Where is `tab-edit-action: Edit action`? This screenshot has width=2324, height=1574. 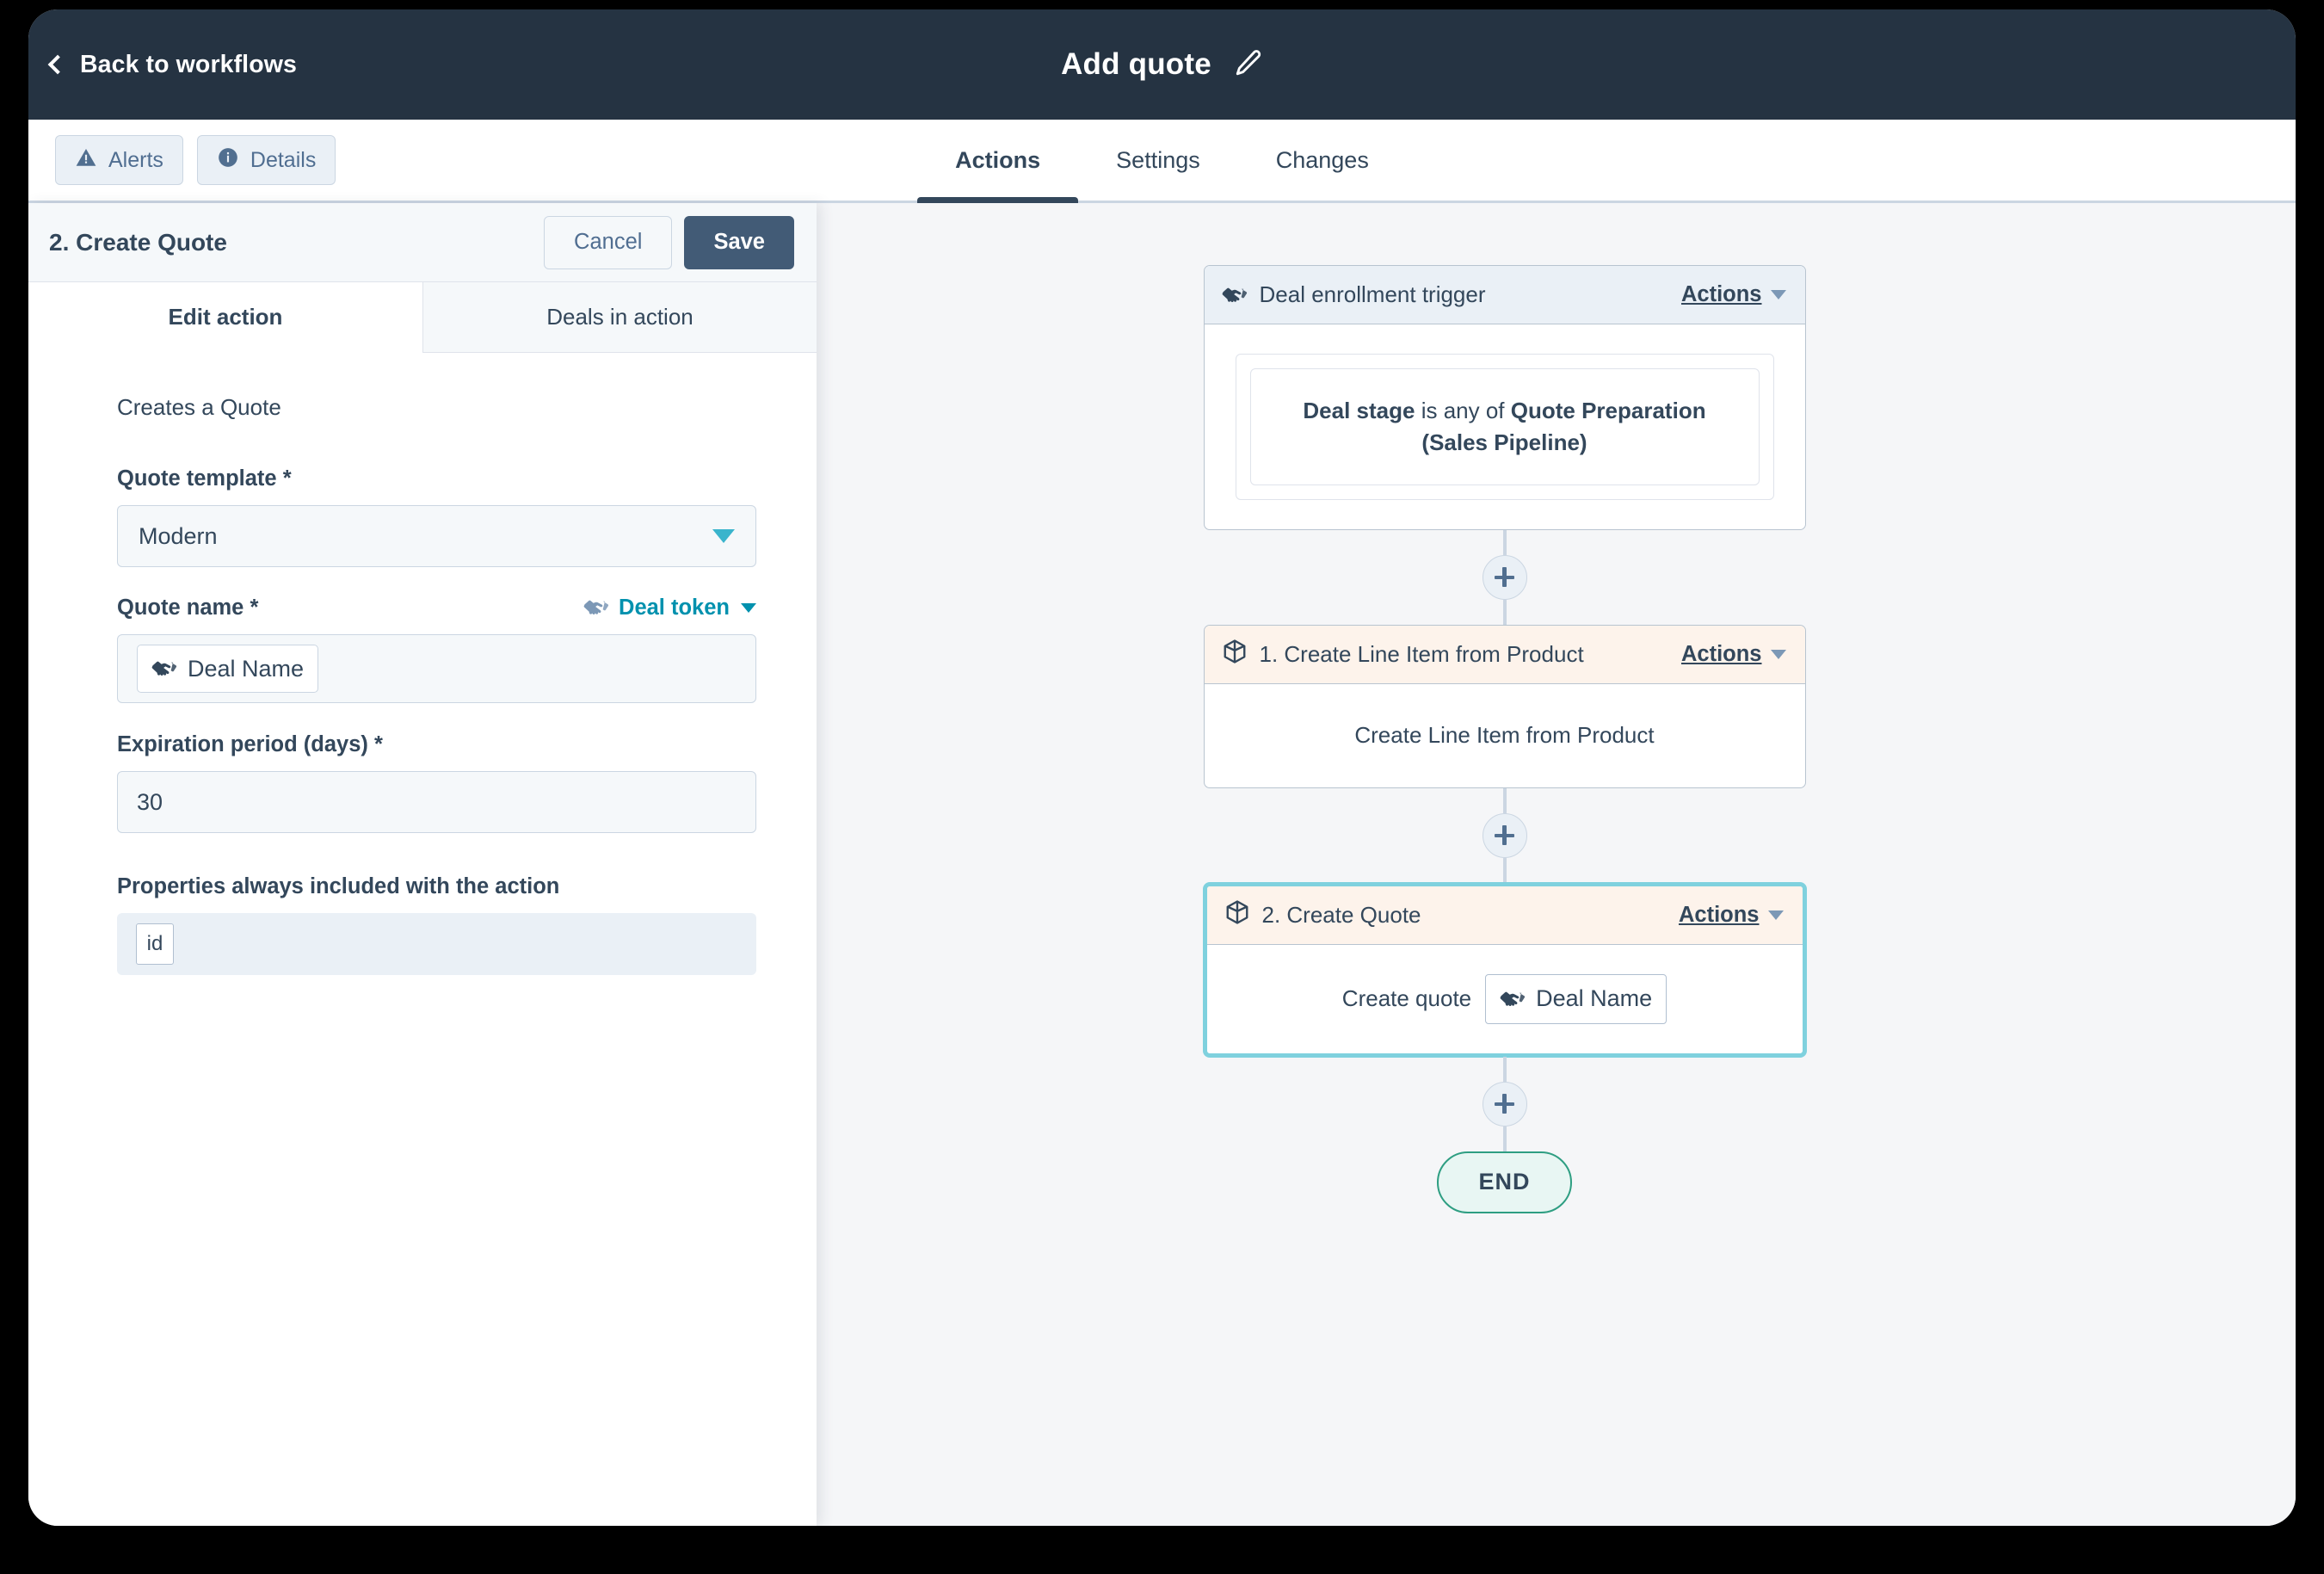 tab-edit-action: Edit action is located at coordinates (225, 318).